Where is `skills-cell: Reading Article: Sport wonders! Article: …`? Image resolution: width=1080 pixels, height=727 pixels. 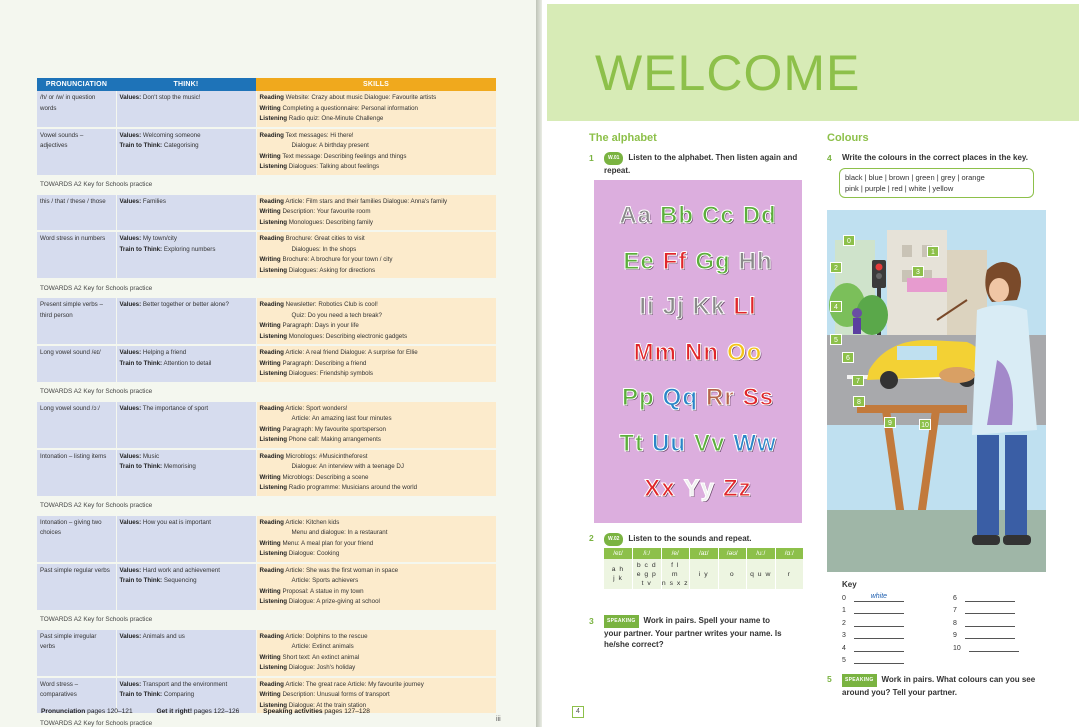 skills-cell: Reading Article: Sport wonders! Article: … is located at coordinates (376, 425).